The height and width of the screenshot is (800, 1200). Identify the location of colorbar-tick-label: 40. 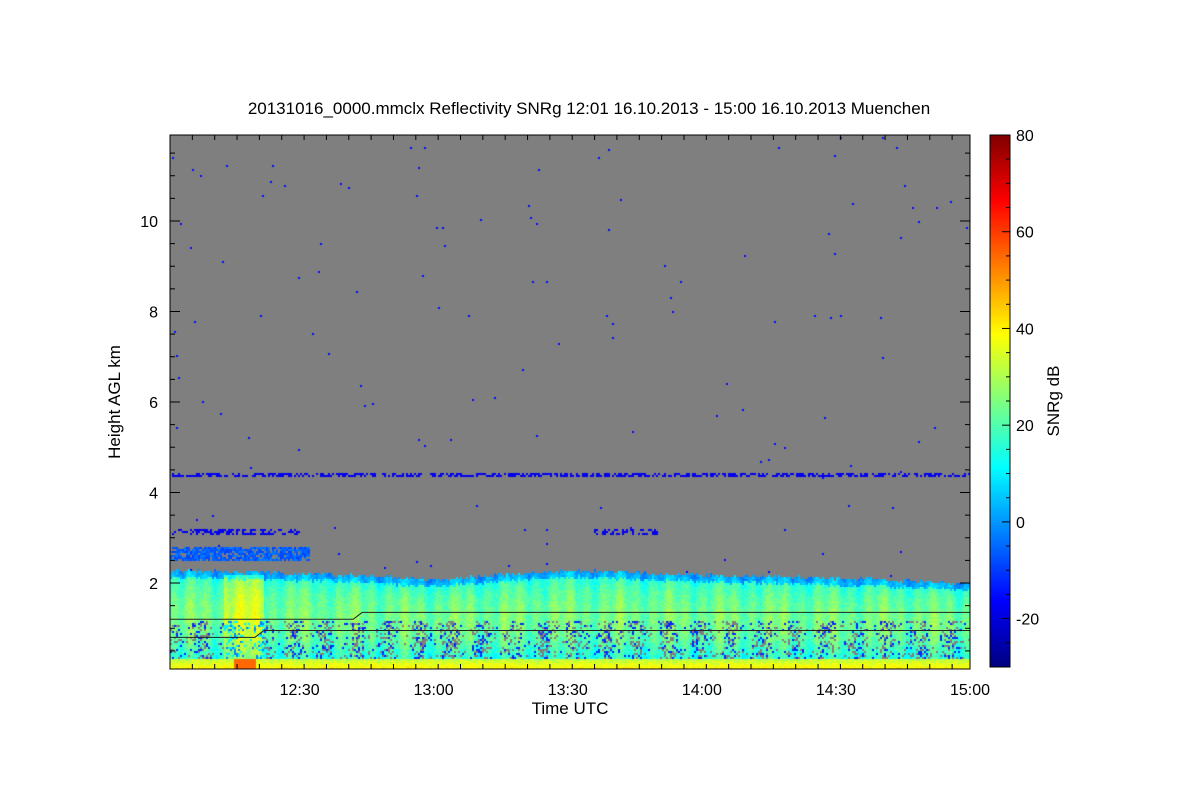
(1025, 329).